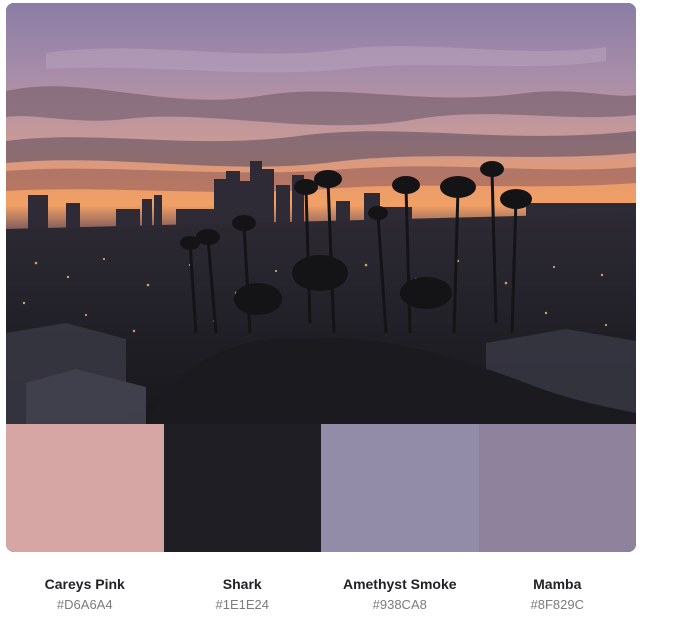 This screenshot has width=675, height=636. I want to click on color-label: Careys Pink #D6A6A4, so click(85, 594).